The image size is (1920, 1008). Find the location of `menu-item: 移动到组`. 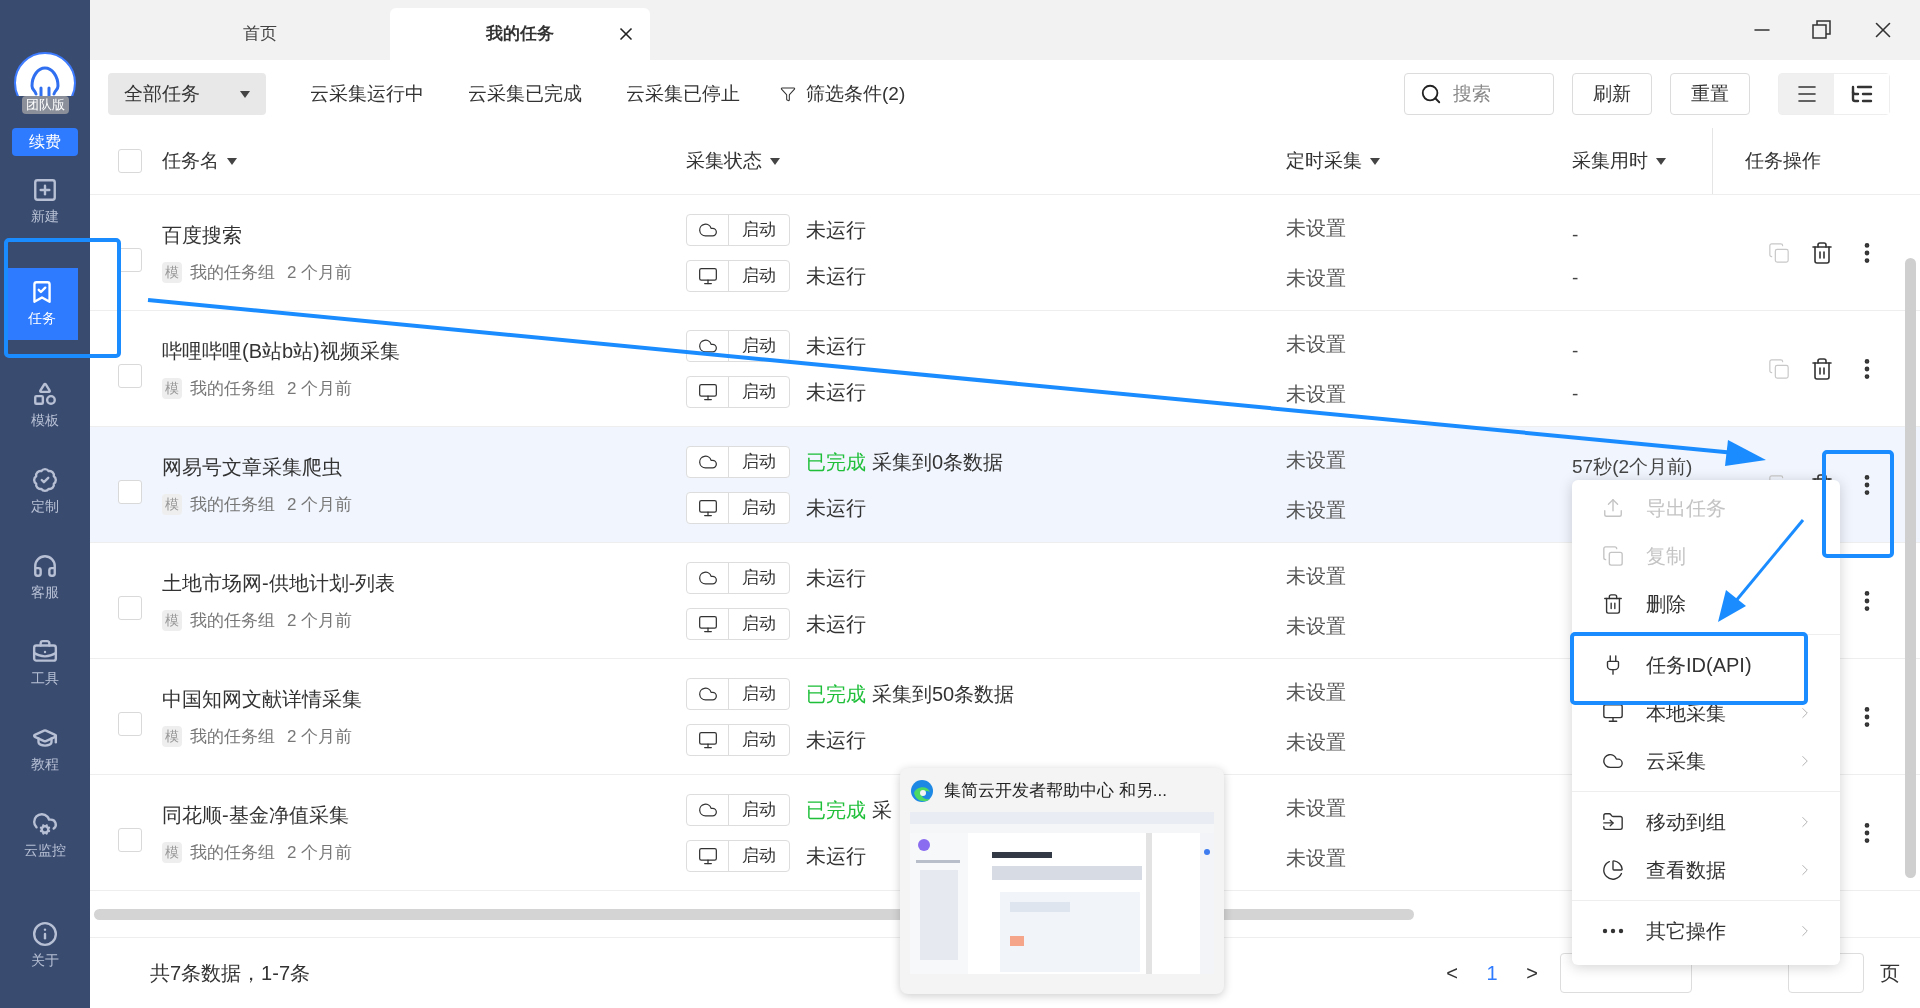

menu-item: 移动到组 is located at coordinates (1706, 822).